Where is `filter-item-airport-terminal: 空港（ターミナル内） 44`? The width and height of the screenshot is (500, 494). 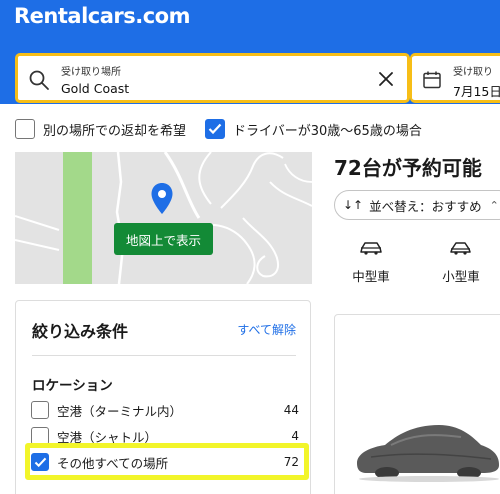
filter-item-airport-terminal: 空港（ターミナル内） 44 is located at coordinates (165, 410).